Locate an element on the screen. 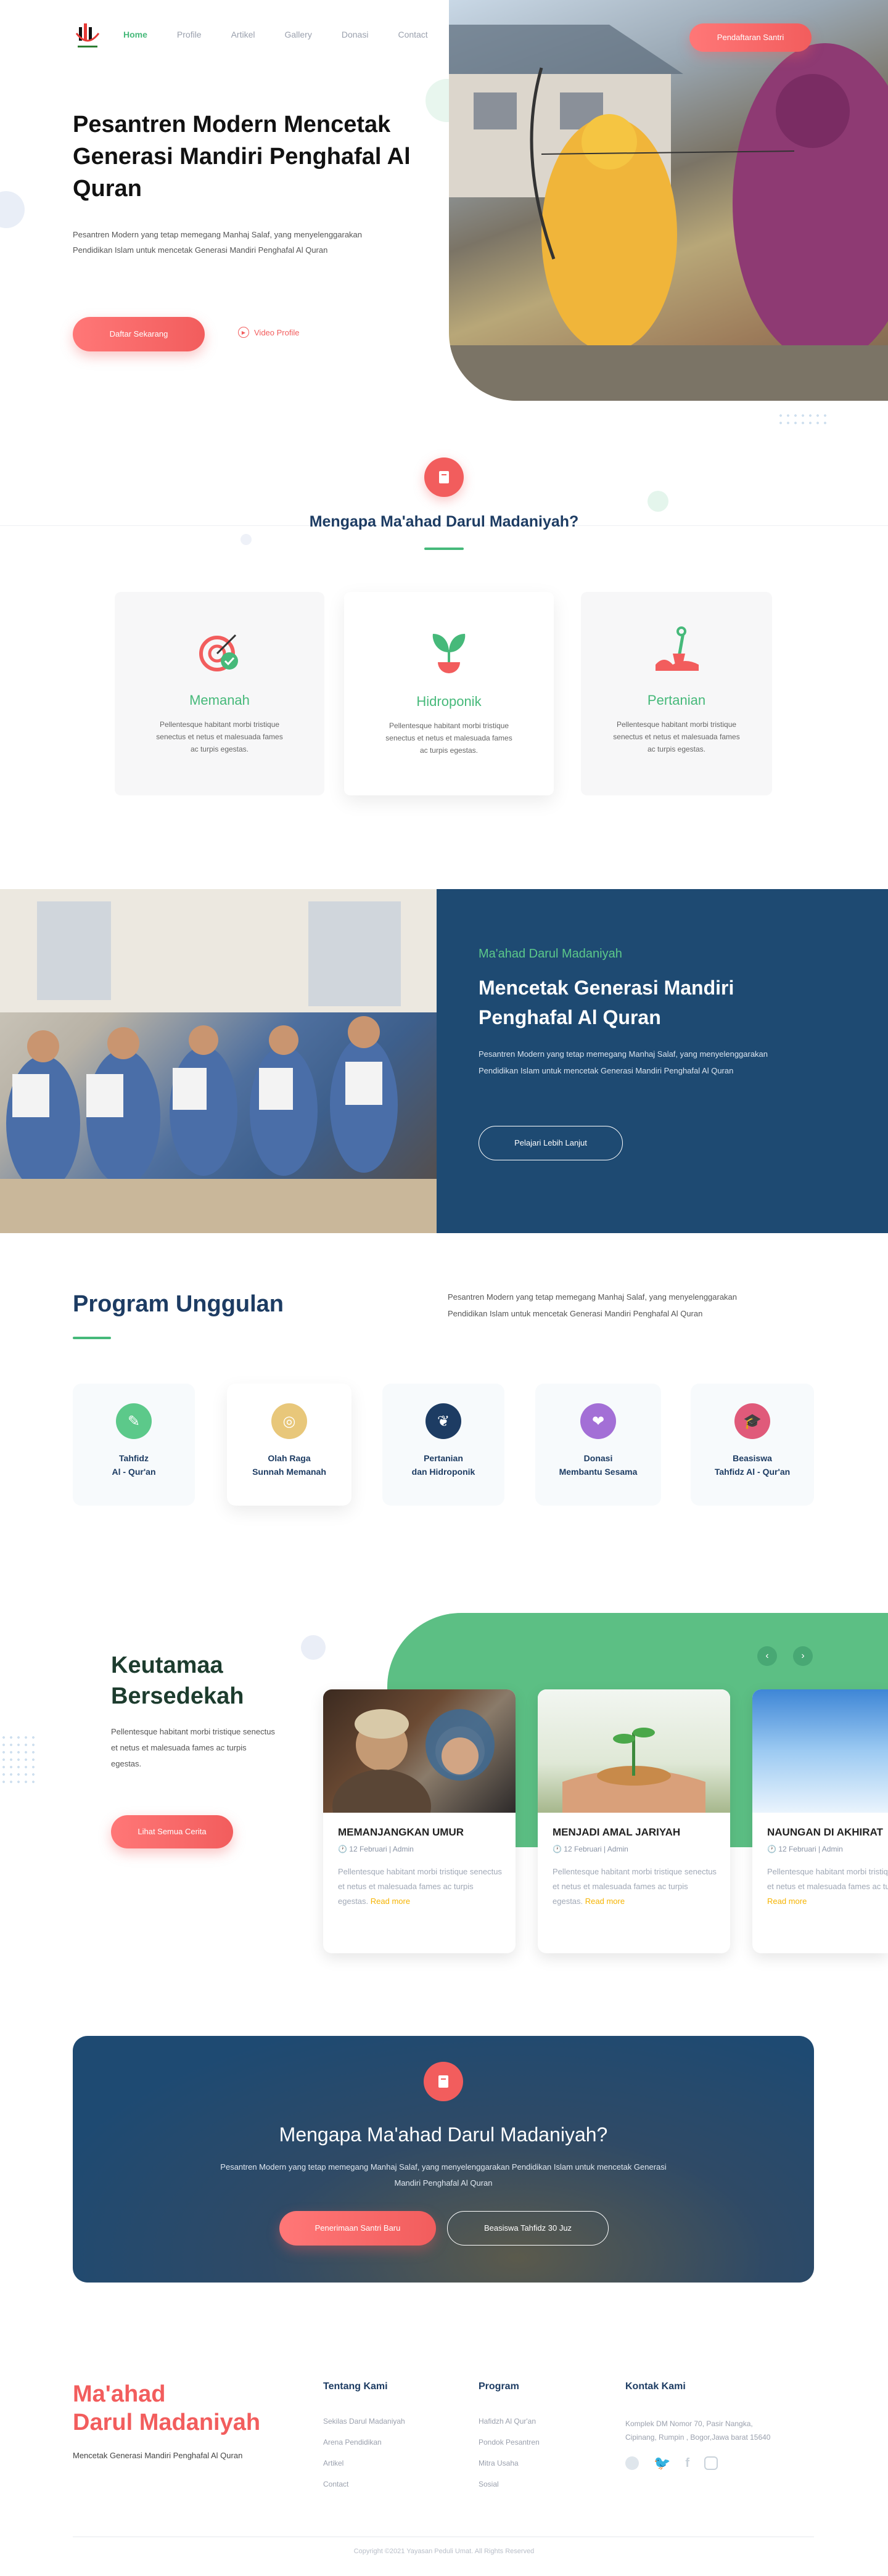 Image resolution: width=888 pixels, height=2576 pixels. brand-line-2: Darul Madaniyah is located at coordinates (167, 2422).